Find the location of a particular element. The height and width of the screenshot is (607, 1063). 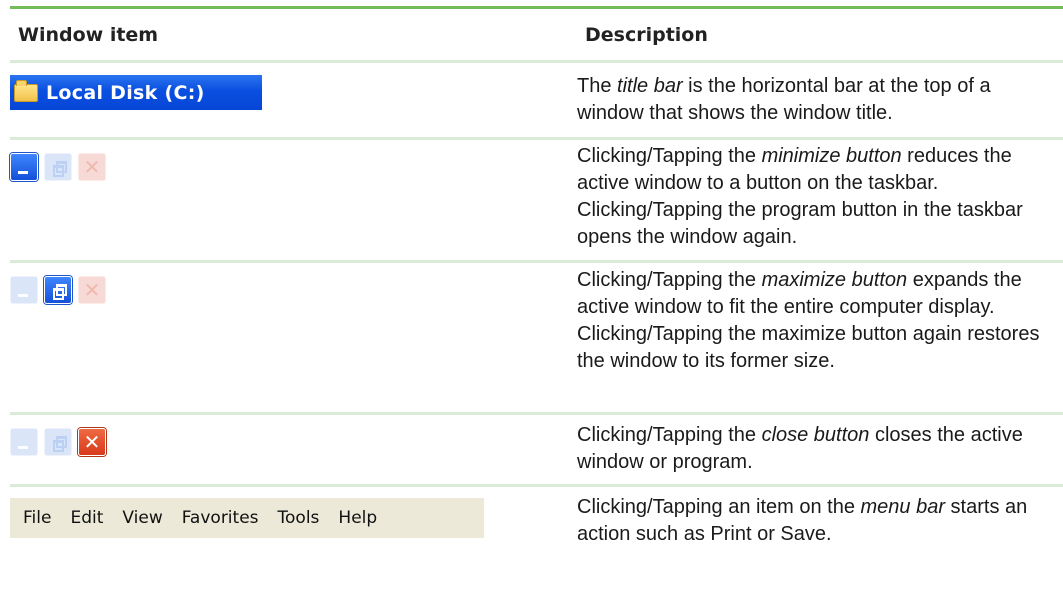

menu-item-view: View is located at coordinates (142, 518).